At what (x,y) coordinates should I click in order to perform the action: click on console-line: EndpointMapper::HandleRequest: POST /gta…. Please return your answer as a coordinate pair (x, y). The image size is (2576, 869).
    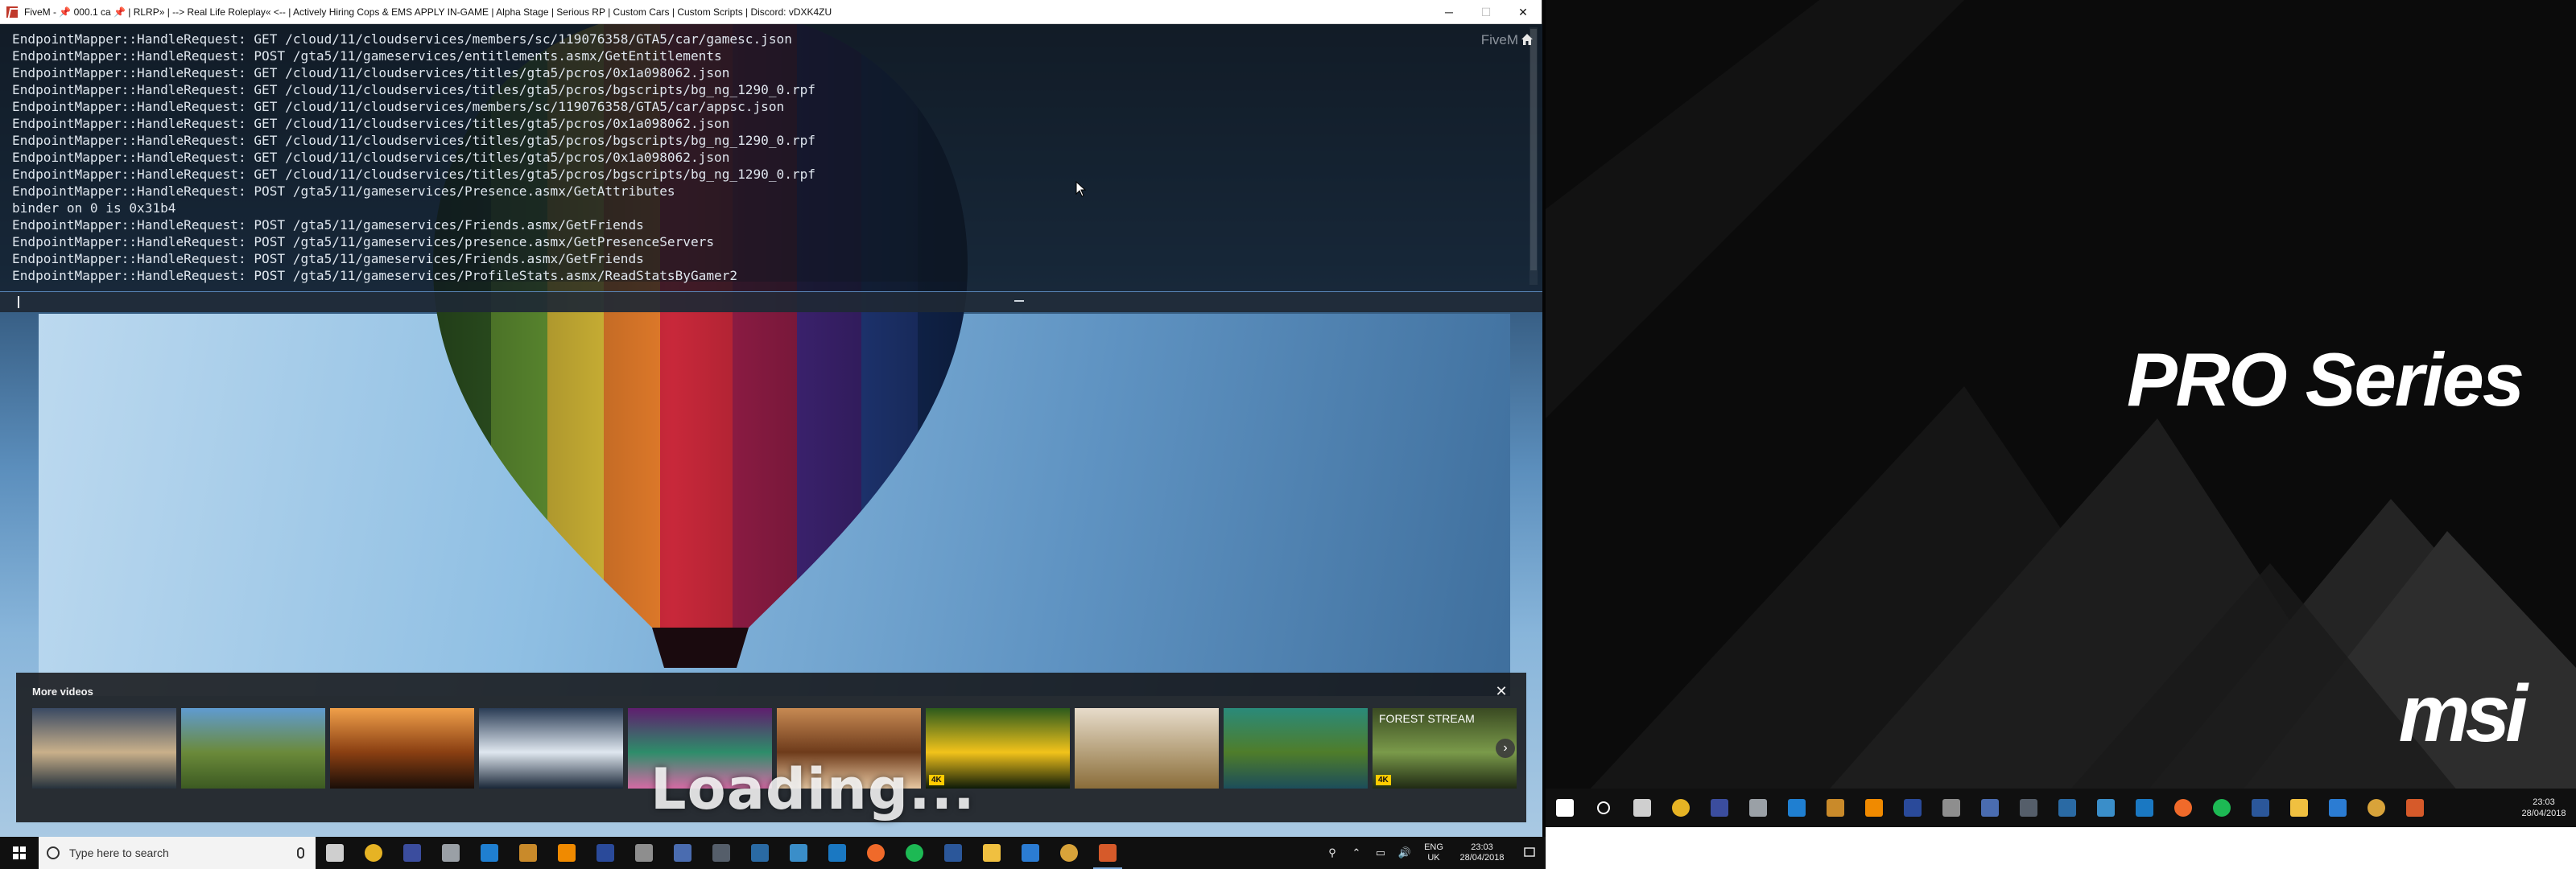
    Looking at the image, I should click on (363, 241).